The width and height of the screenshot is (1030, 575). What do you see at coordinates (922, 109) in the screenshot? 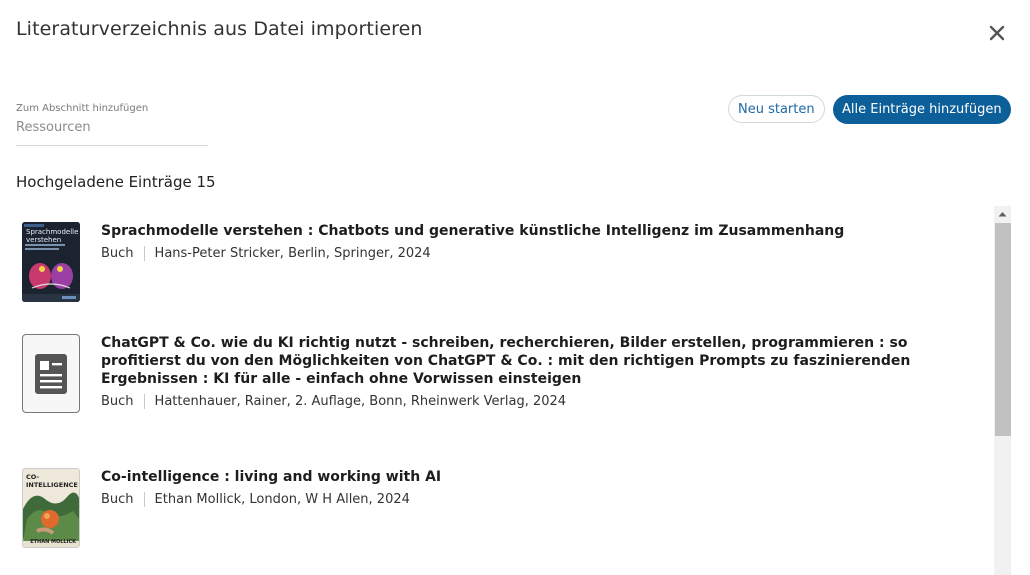
I see `add-all-entries-button: Alle Einträge hinzufügen` at bounding box center [922, 109].